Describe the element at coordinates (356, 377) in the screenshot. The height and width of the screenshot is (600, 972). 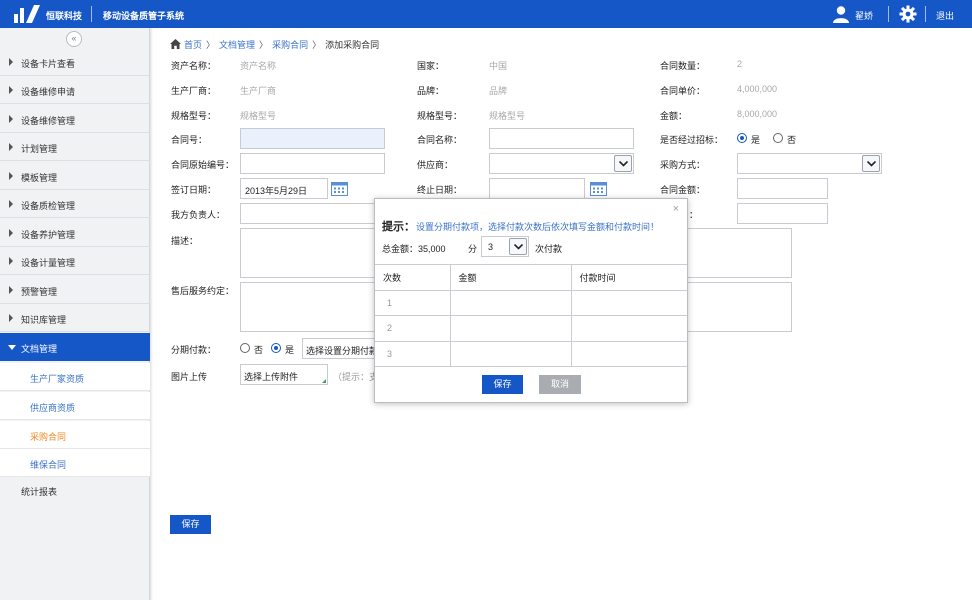
I see `upload-hint: （提示：支` at that location.